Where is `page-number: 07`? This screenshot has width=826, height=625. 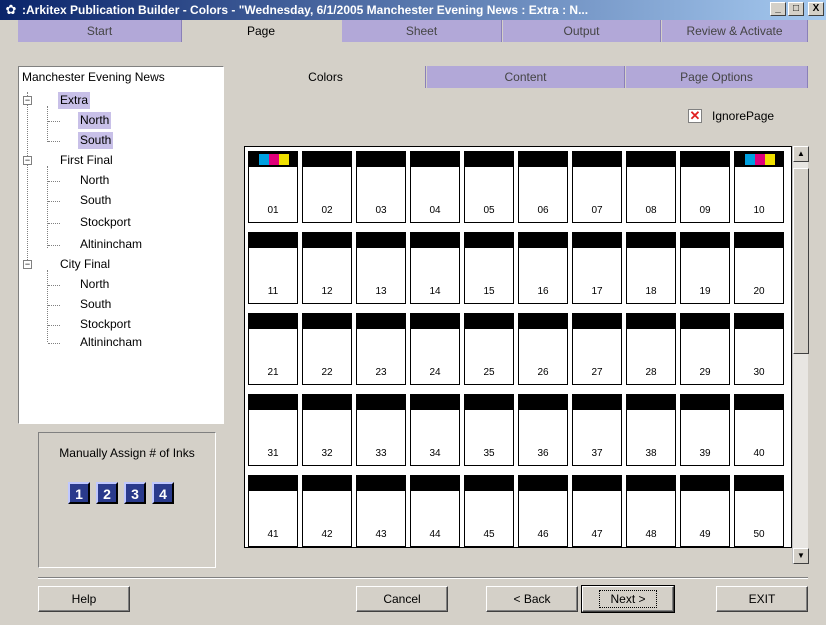
page-number: 07 is located at coordinates (597, 210).